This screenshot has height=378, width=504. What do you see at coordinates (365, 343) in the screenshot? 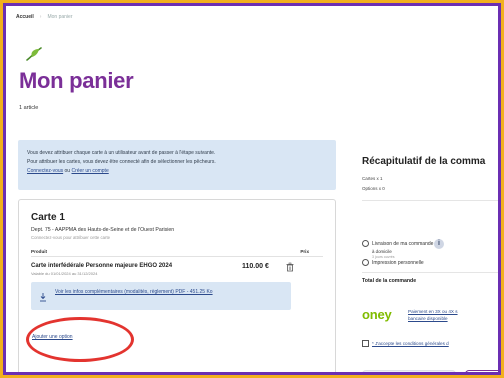
I see `terms-checkbox` at bounding box center [365, 343].